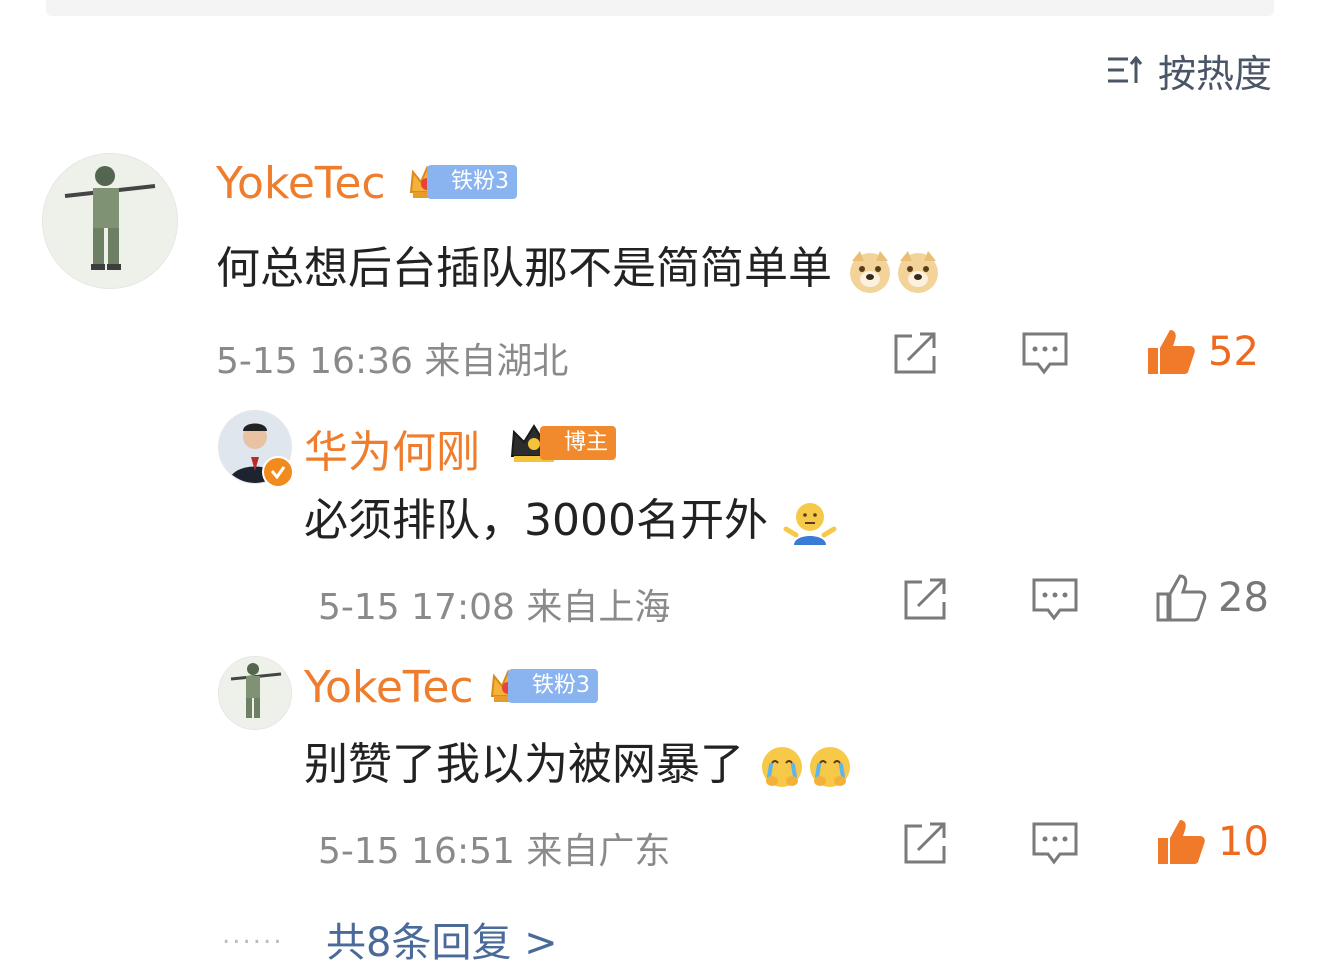  What do you see at coordinates (578, 443) in the screenshot?
I see `blogger-badge-label: 博主` at bounding box center [578, 443].